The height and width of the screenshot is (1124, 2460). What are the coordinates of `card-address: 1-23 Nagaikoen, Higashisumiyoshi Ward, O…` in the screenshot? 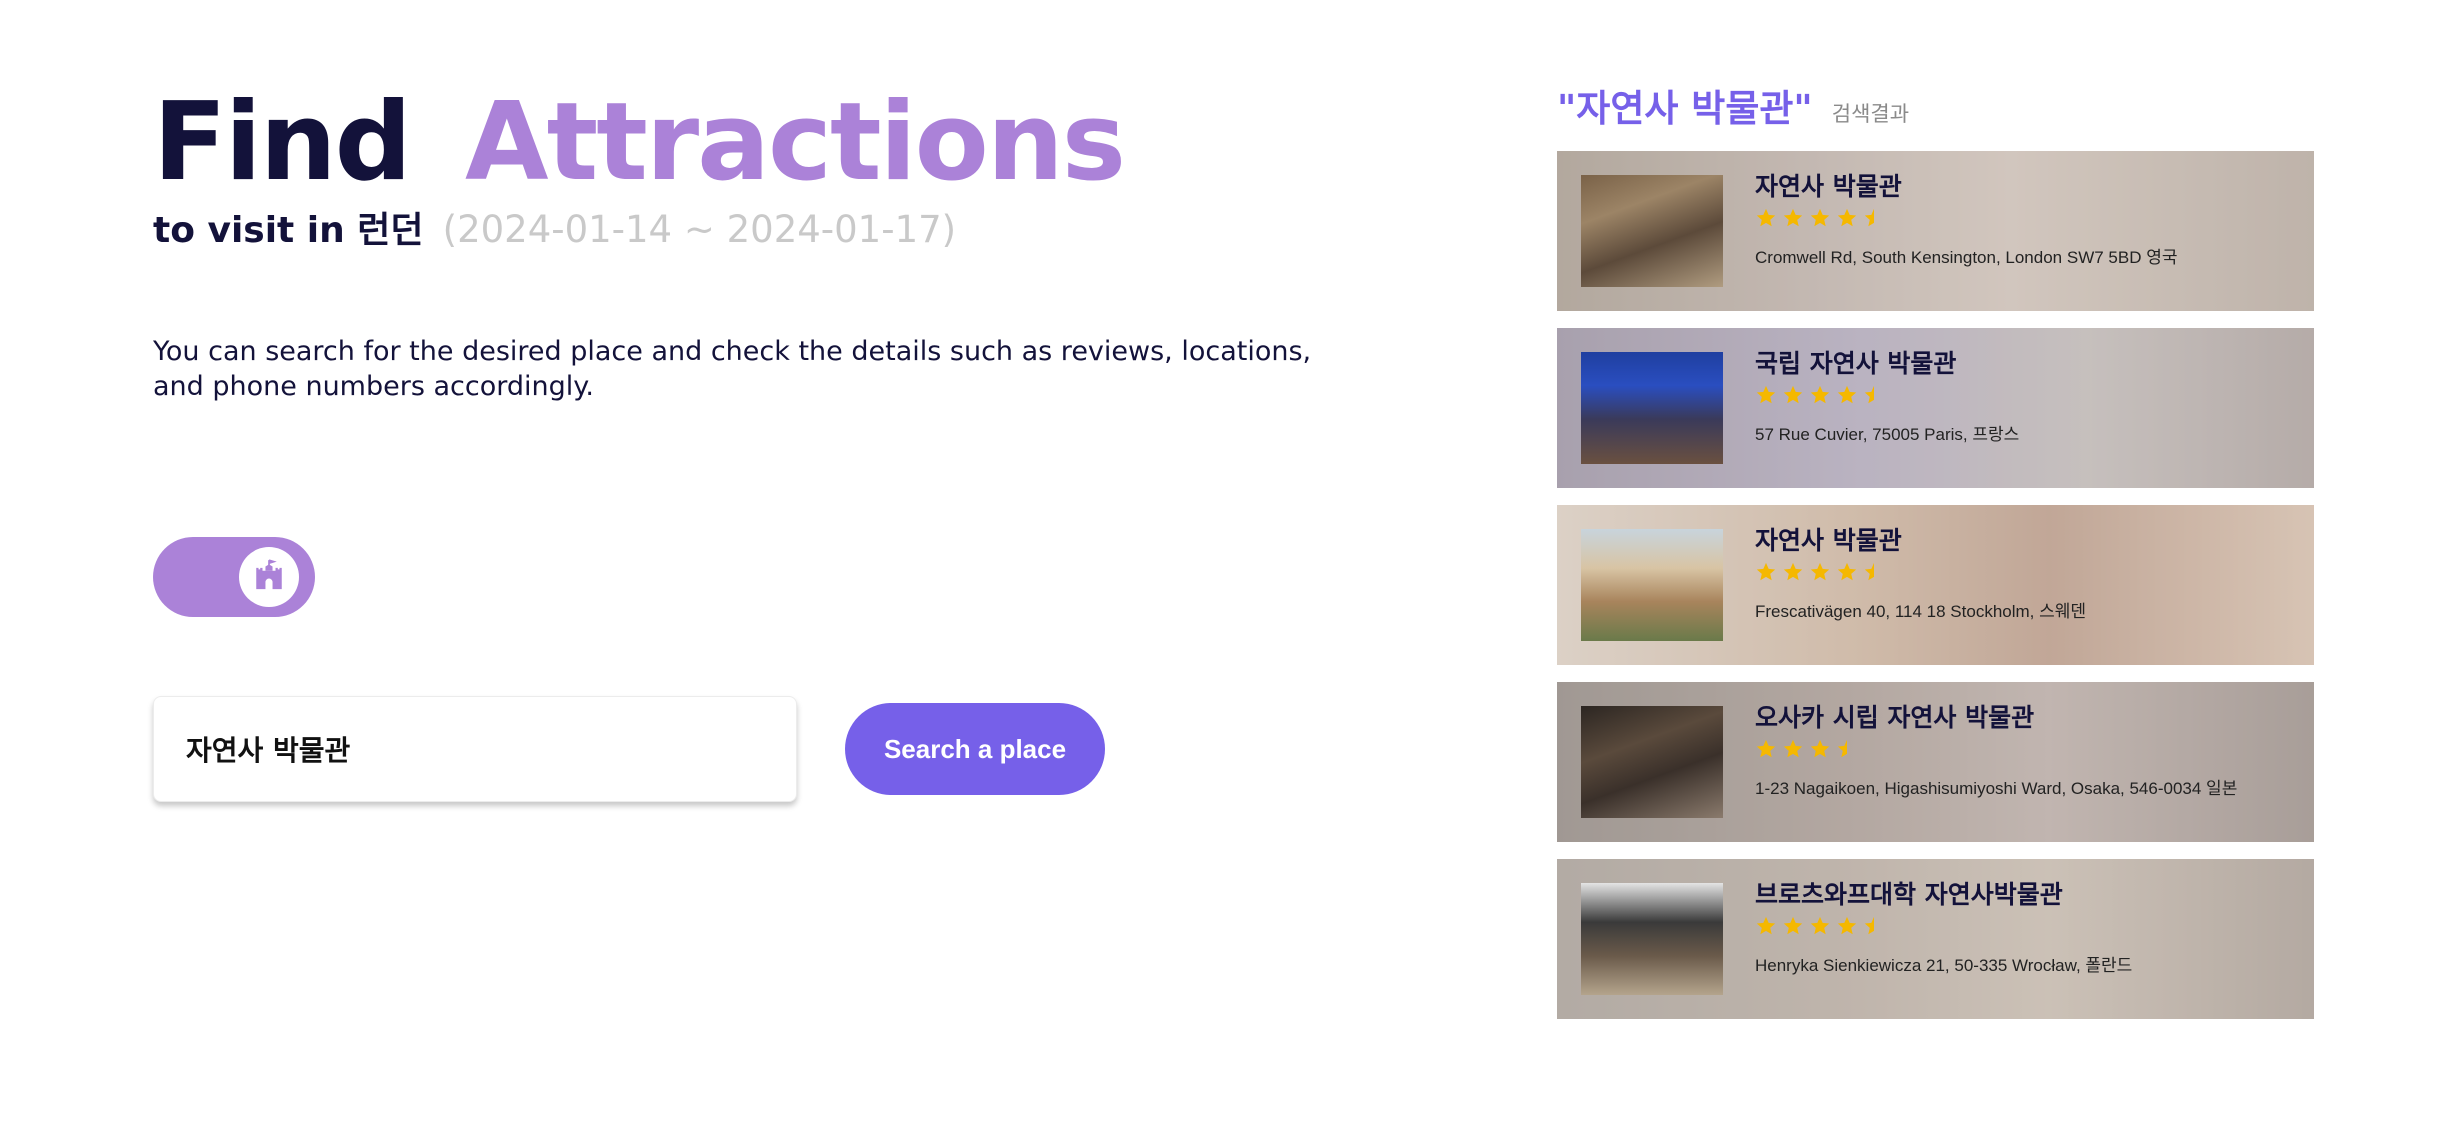 It's located at (1996, 788).